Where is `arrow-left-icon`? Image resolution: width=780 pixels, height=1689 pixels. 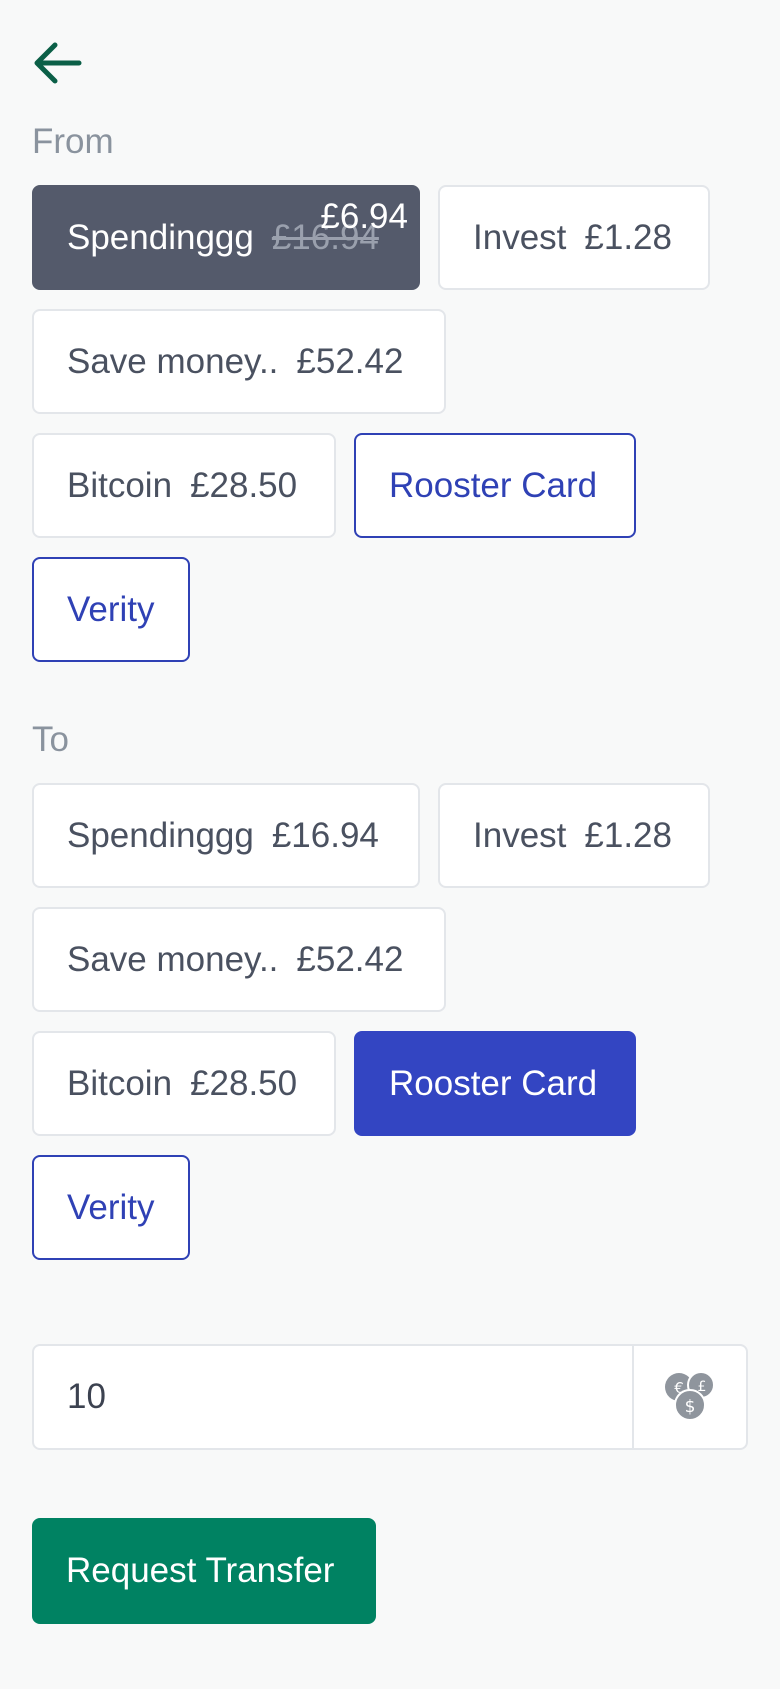 arrow-left-icon is located at coordinates (58, 63).